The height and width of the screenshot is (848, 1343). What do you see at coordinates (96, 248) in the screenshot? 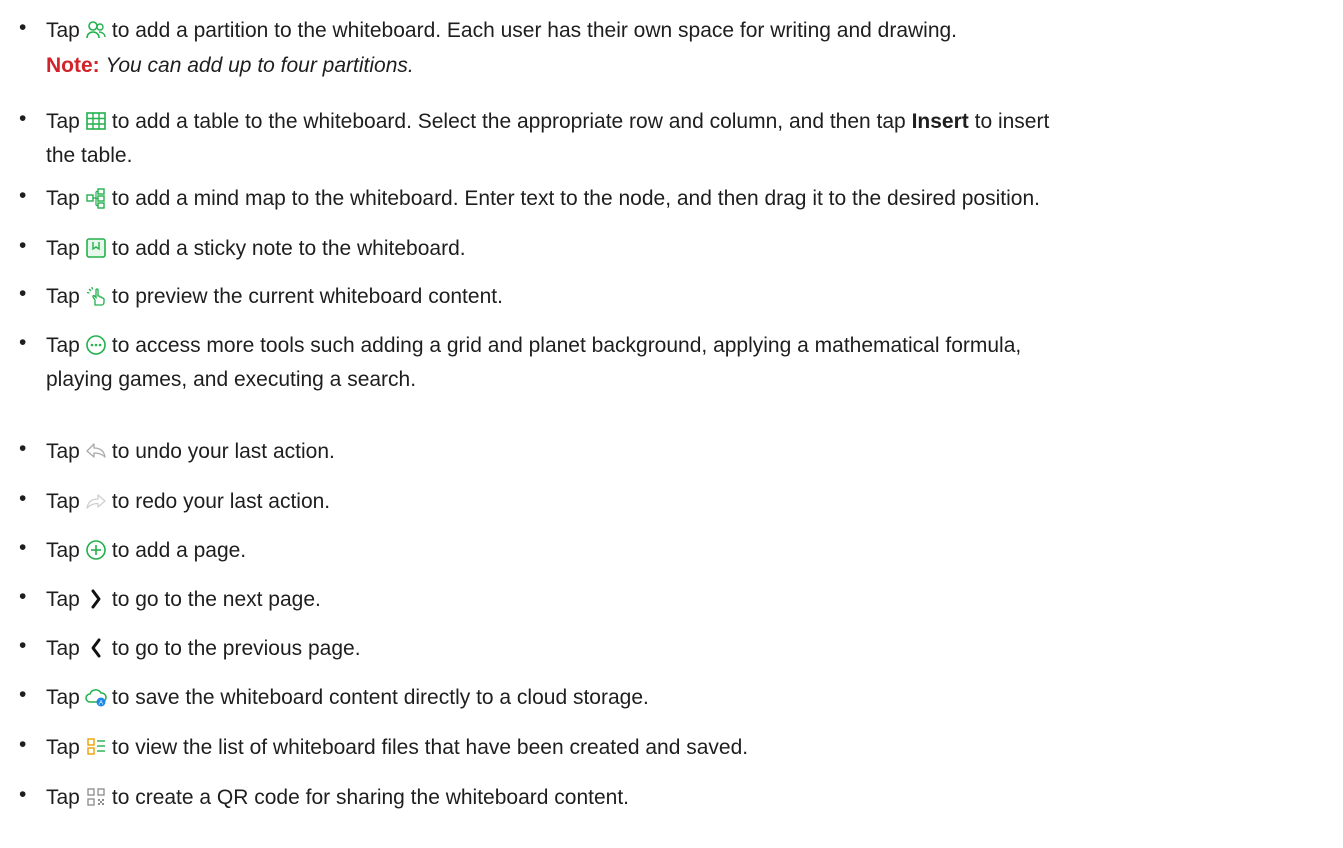
I see `sticky-note-icon` at bounding box center [96, 248].